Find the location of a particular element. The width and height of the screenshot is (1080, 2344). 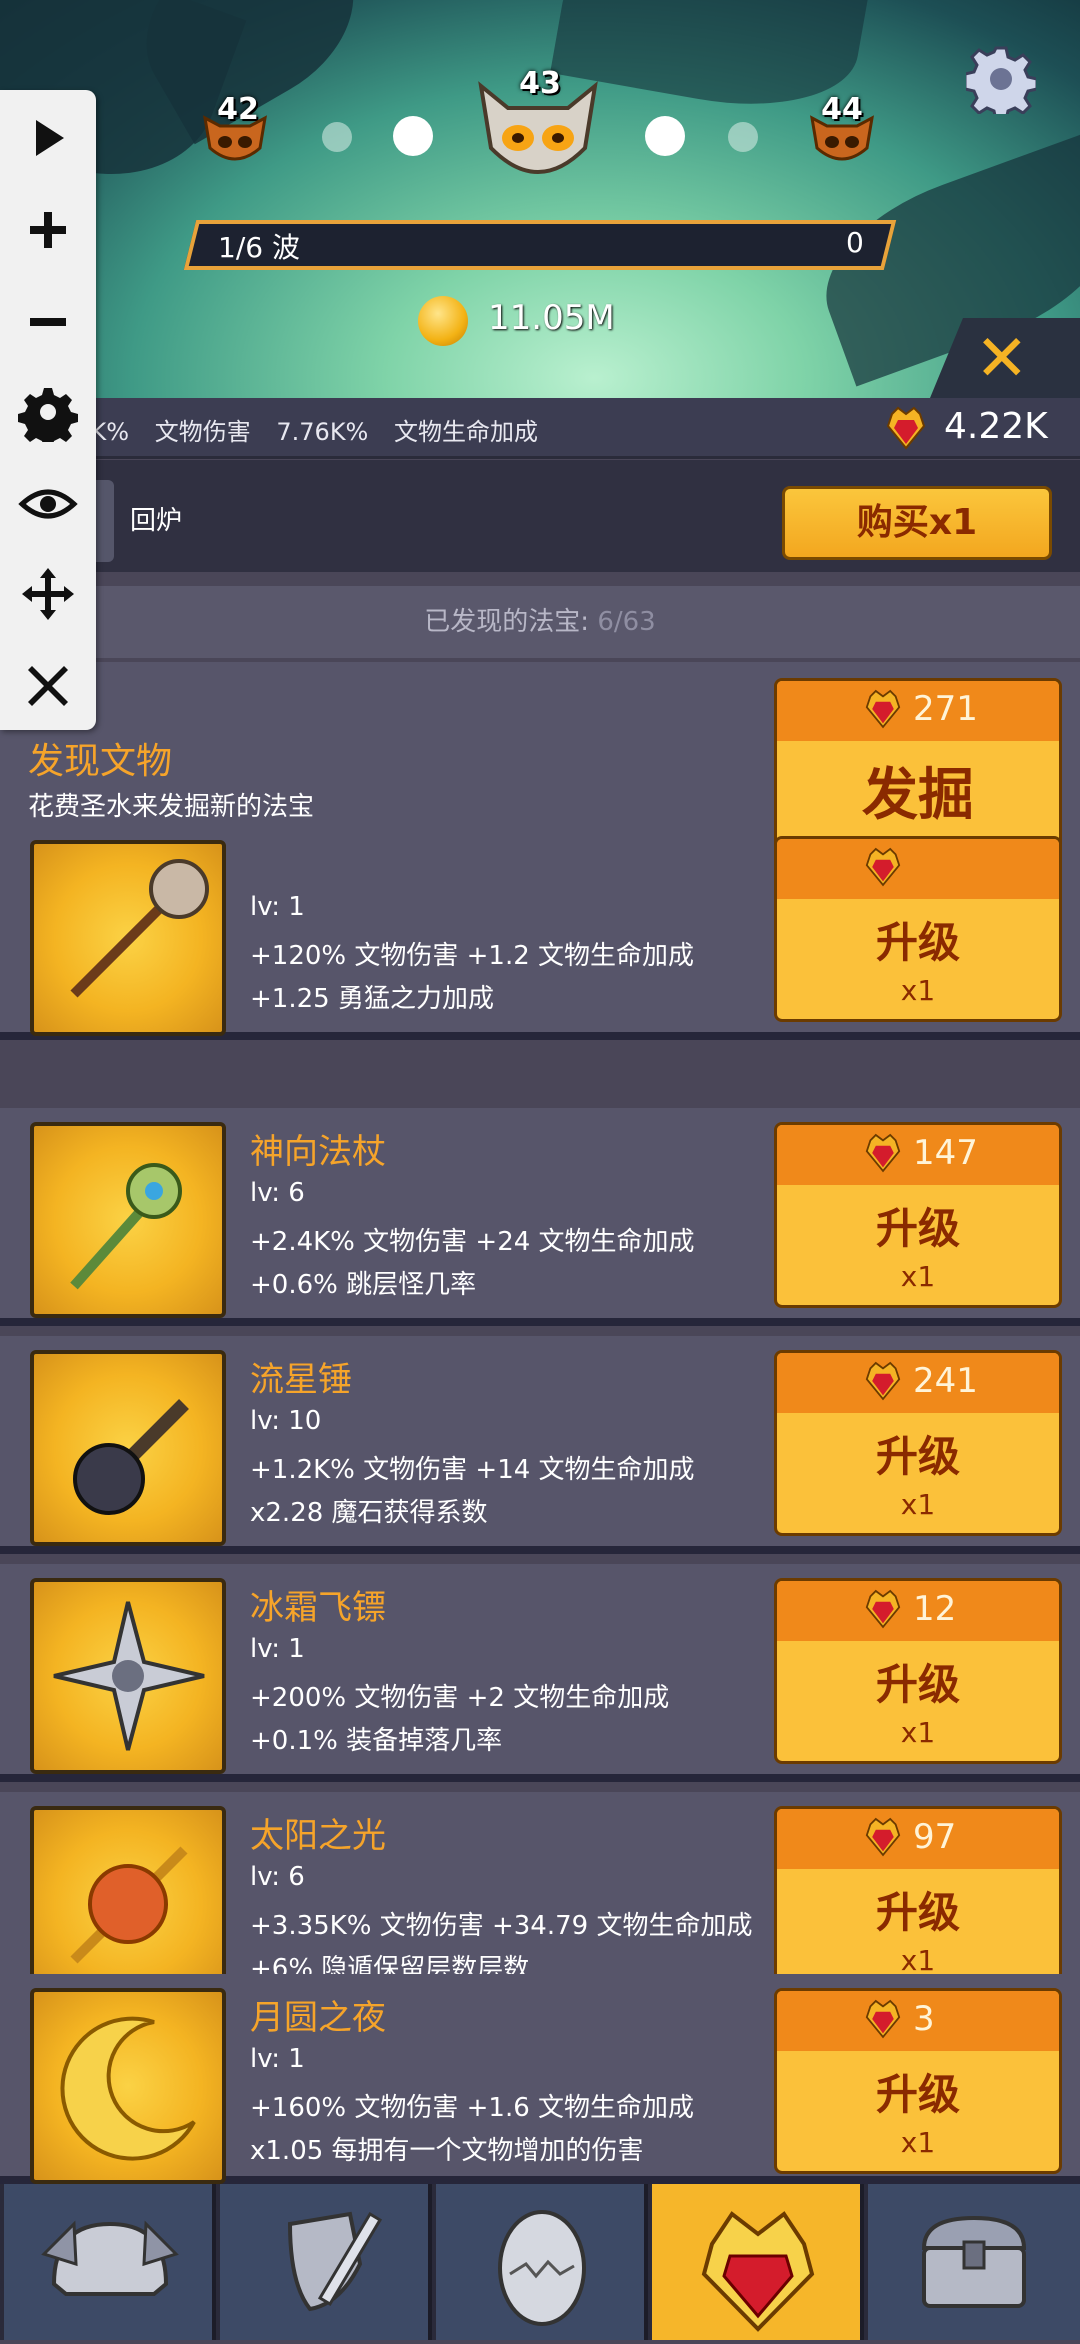

upgrade-button: 3 升级 x1 is located at coordinates (918, 2081).